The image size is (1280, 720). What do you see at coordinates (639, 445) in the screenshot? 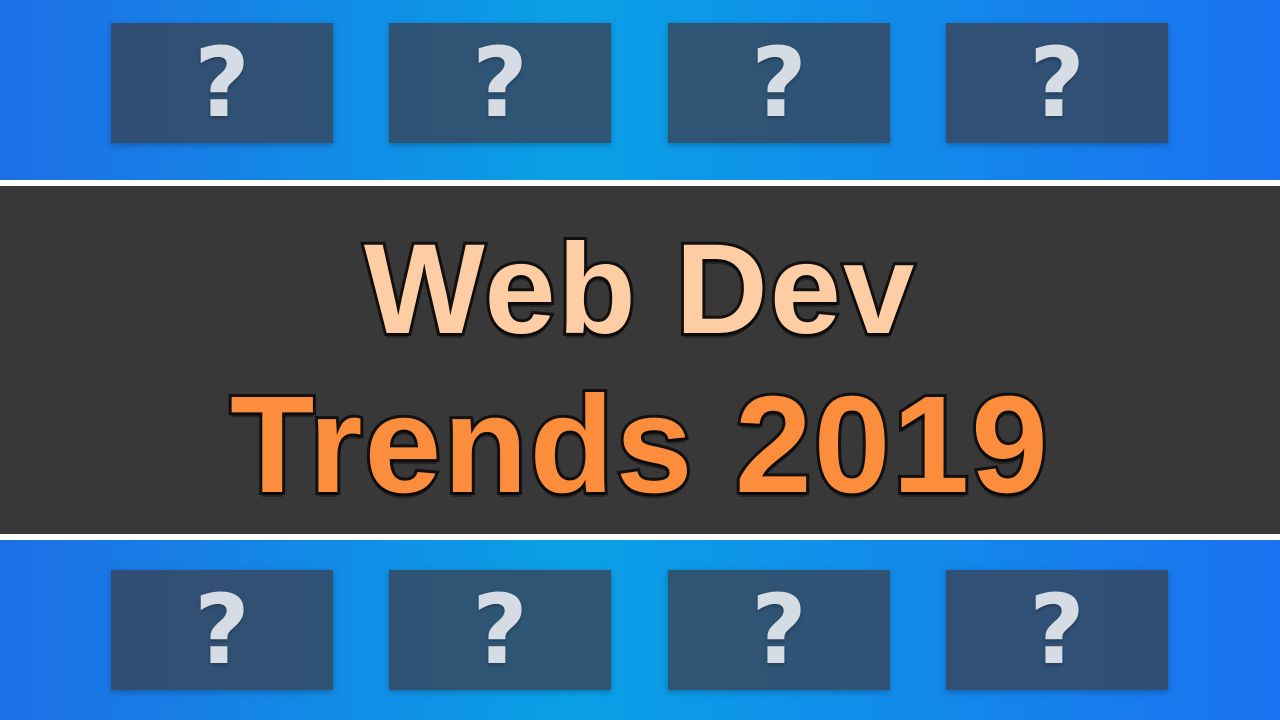
I see `title-line-2: Trends 2019` at bounding box center [639, 445].